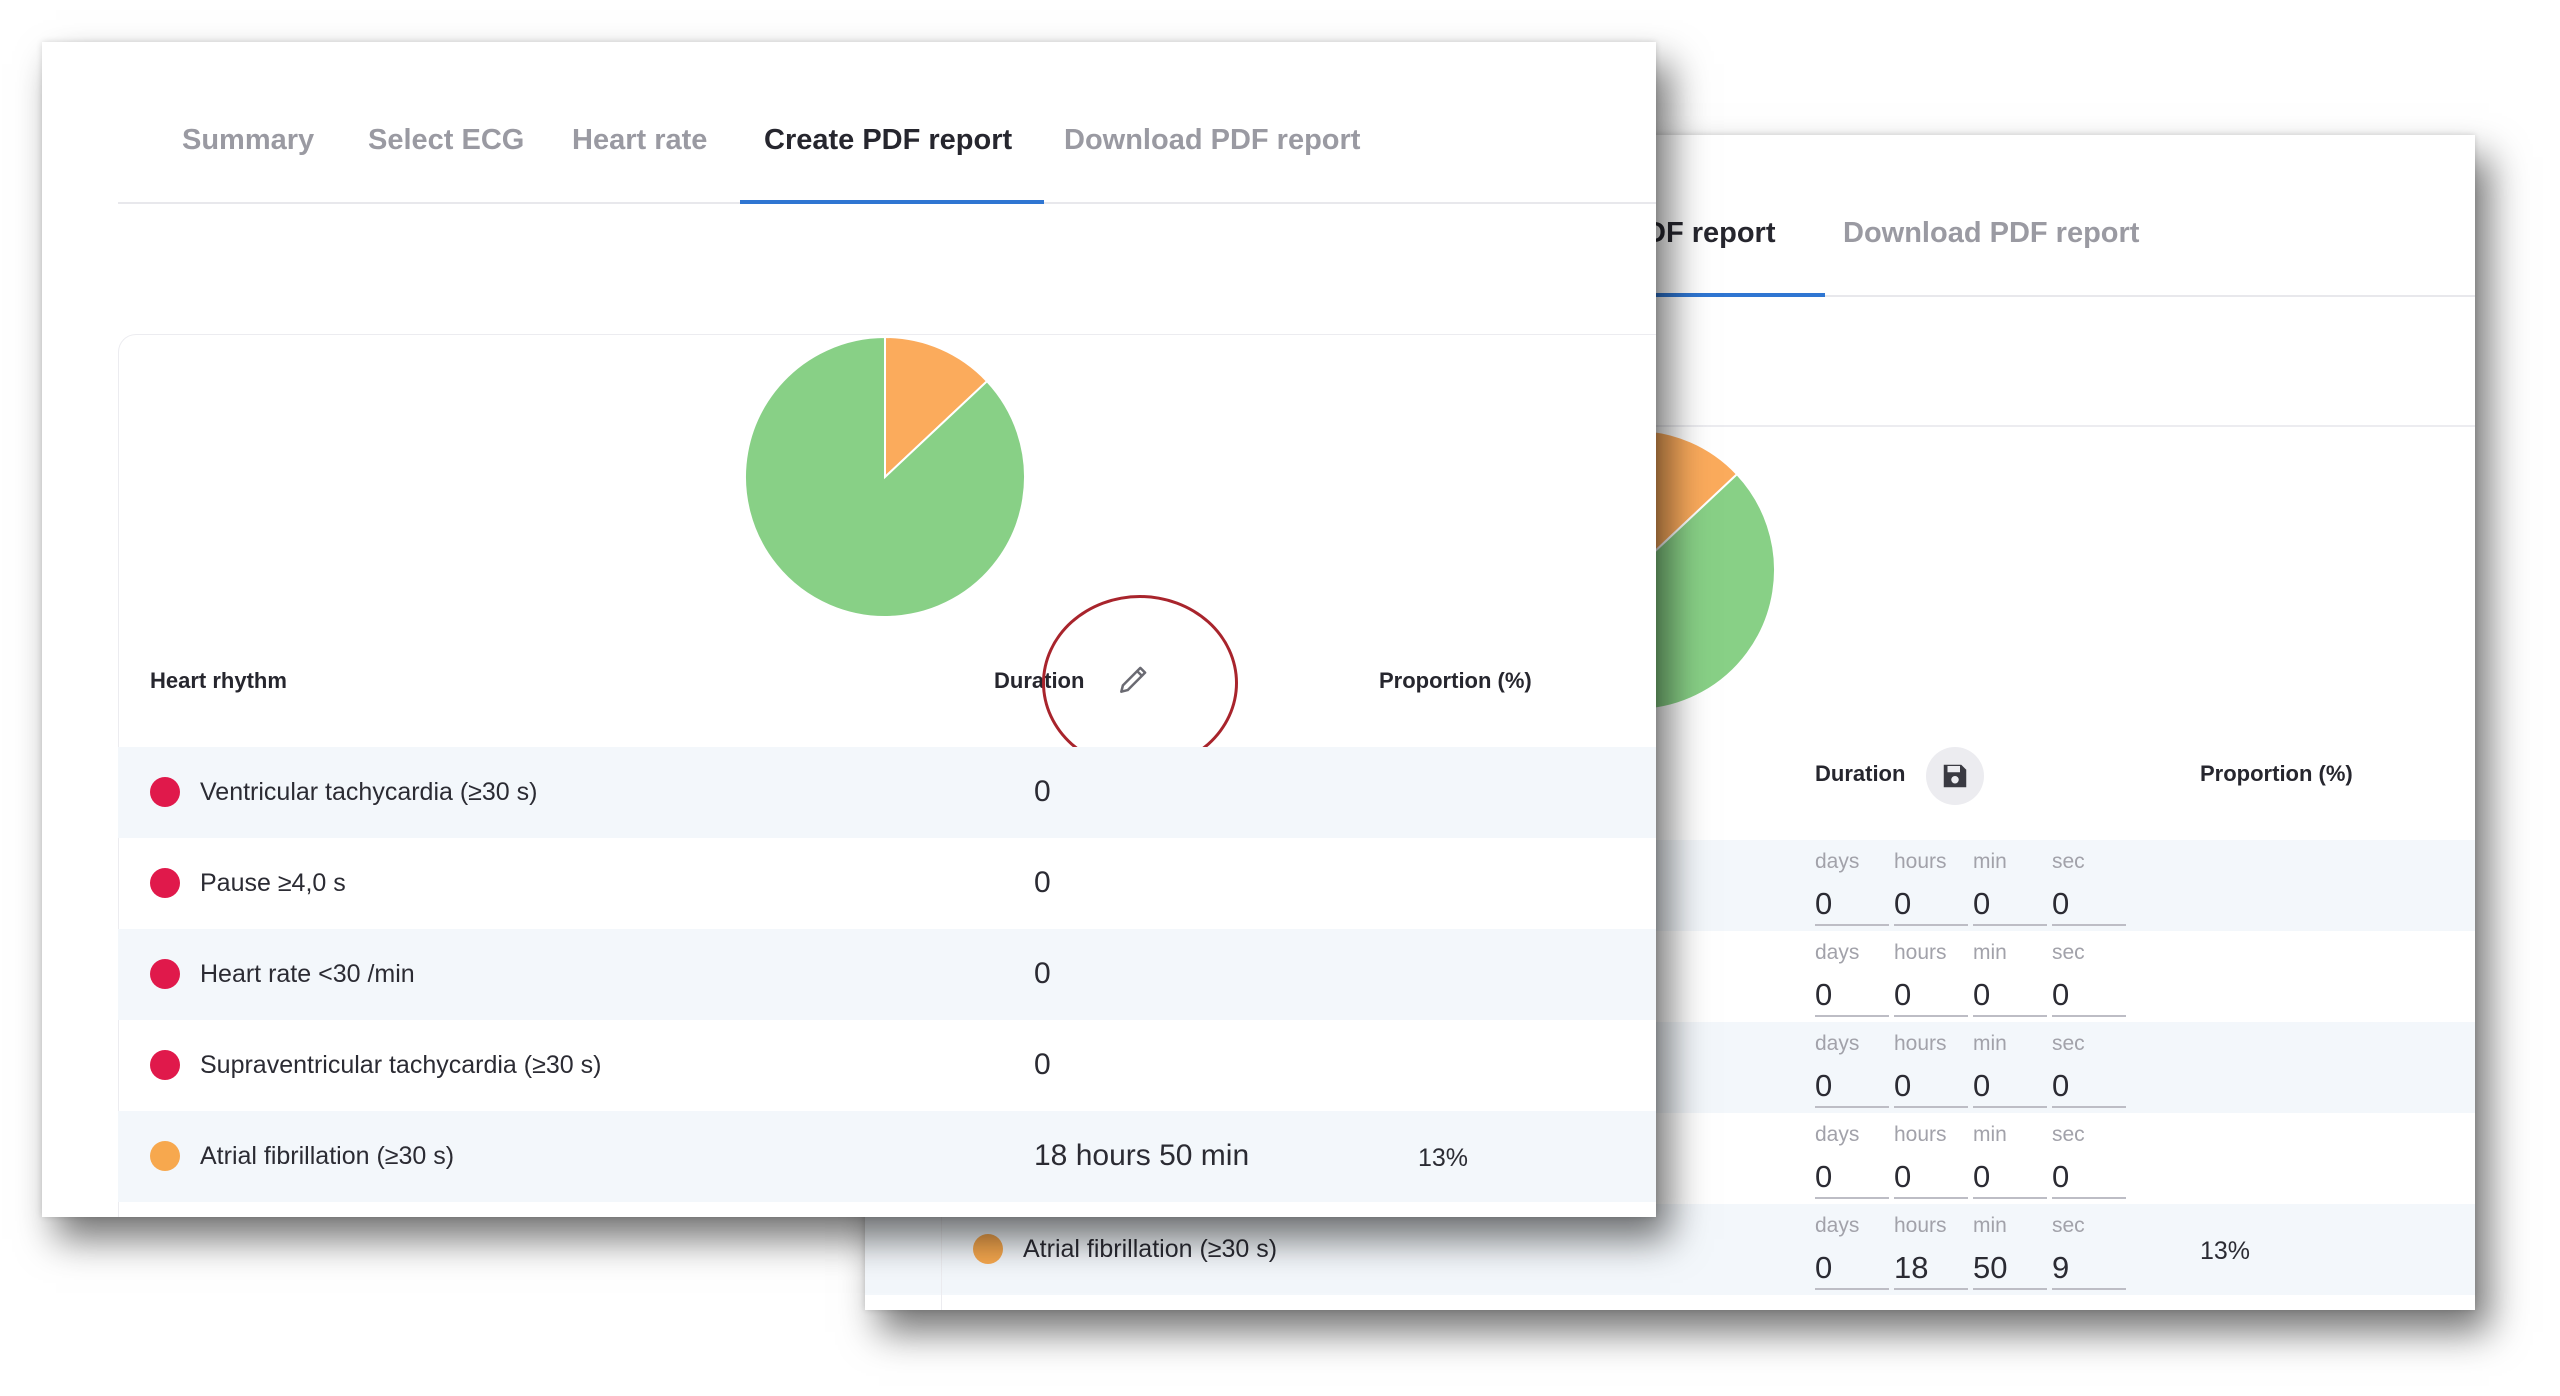 This screenshot has height=1396, width=2560. I want to click on rhythm-label: Supraventricular tachycardia (≥30 s), so click(401, 1065).